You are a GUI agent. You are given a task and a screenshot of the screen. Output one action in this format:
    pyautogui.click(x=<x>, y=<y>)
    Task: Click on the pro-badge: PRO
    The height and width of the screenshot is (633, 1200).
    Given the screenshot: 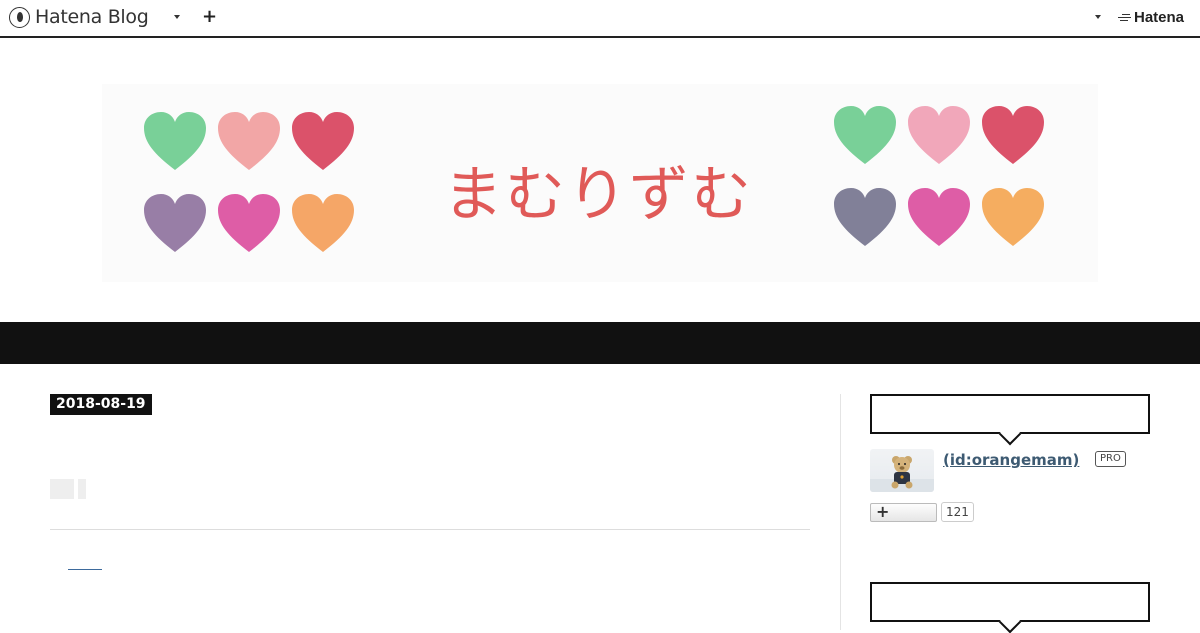 What is the action you would take?
    pyautogui.click(x=1110, y=459)
    